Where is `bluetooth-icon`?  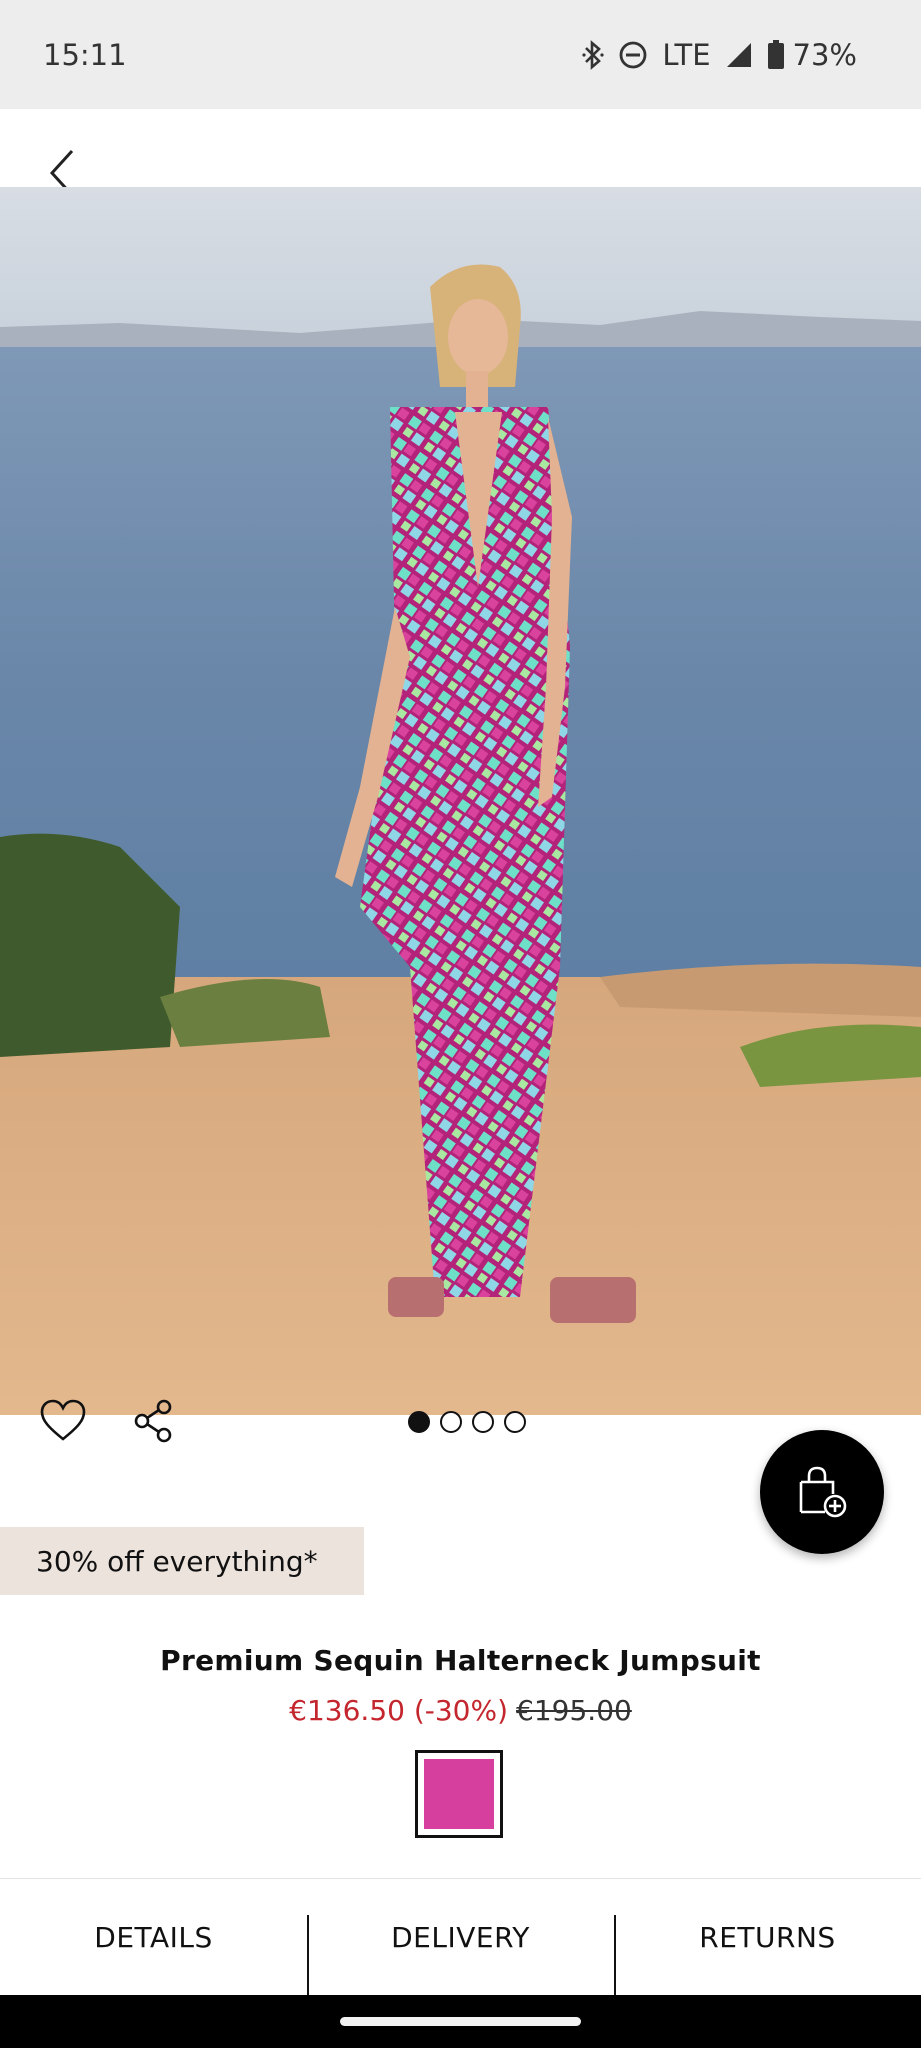 bluetooth-icon is located at coordinates (593, 54).